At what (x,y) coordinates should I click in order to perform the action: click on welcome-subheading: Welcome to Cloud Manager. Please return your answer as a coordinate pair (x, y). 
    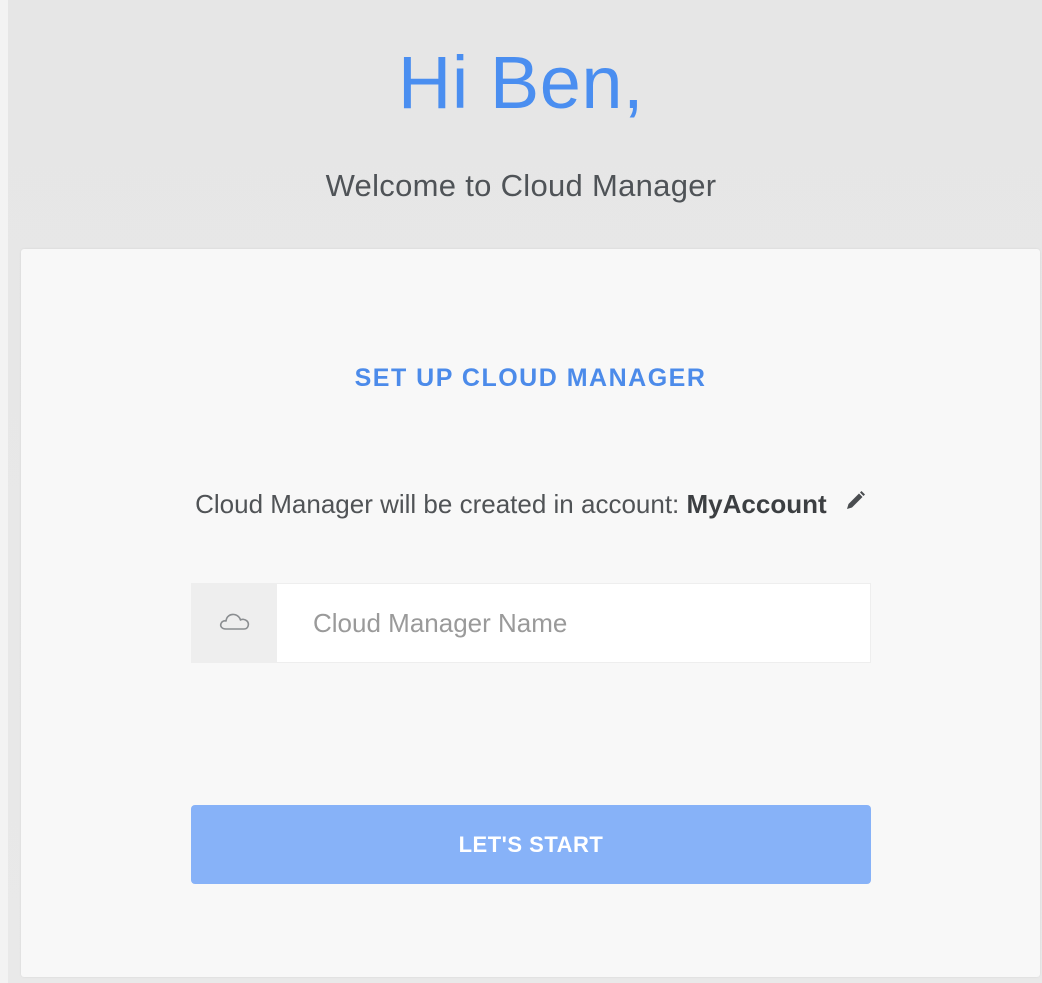
    Looking at the image, I should click on (521, 185).